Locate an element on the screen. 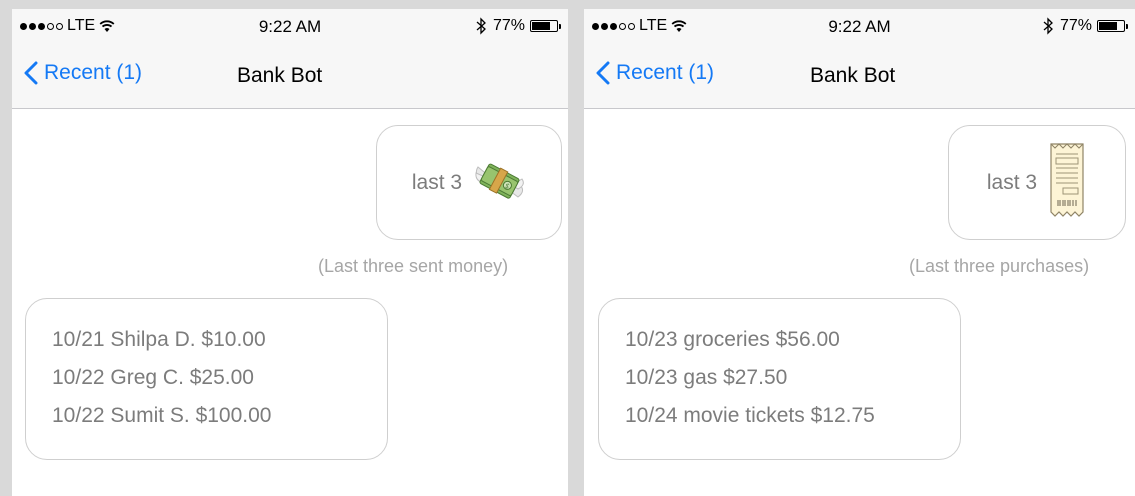 This screenshot has width=1135, height=496. transaction-line: 10/23 gas $27.50 is located at coordinates (706, 377).